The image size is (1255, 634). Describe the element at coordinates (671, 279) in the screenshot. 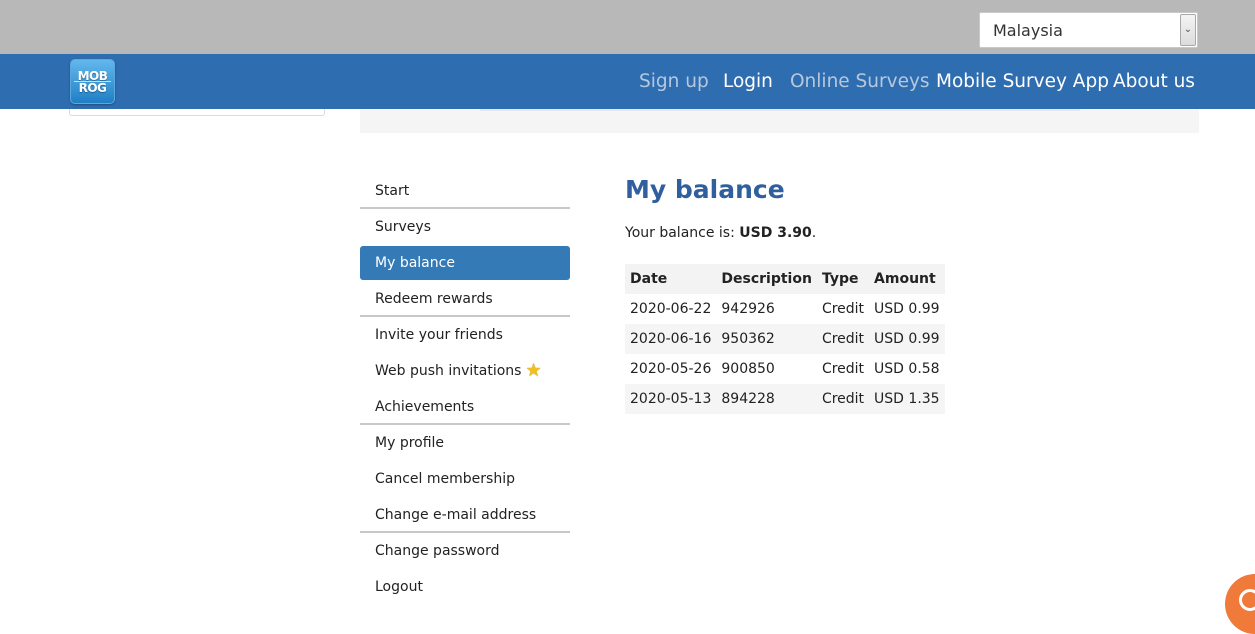

I see `column-header-date: Date` at that location.